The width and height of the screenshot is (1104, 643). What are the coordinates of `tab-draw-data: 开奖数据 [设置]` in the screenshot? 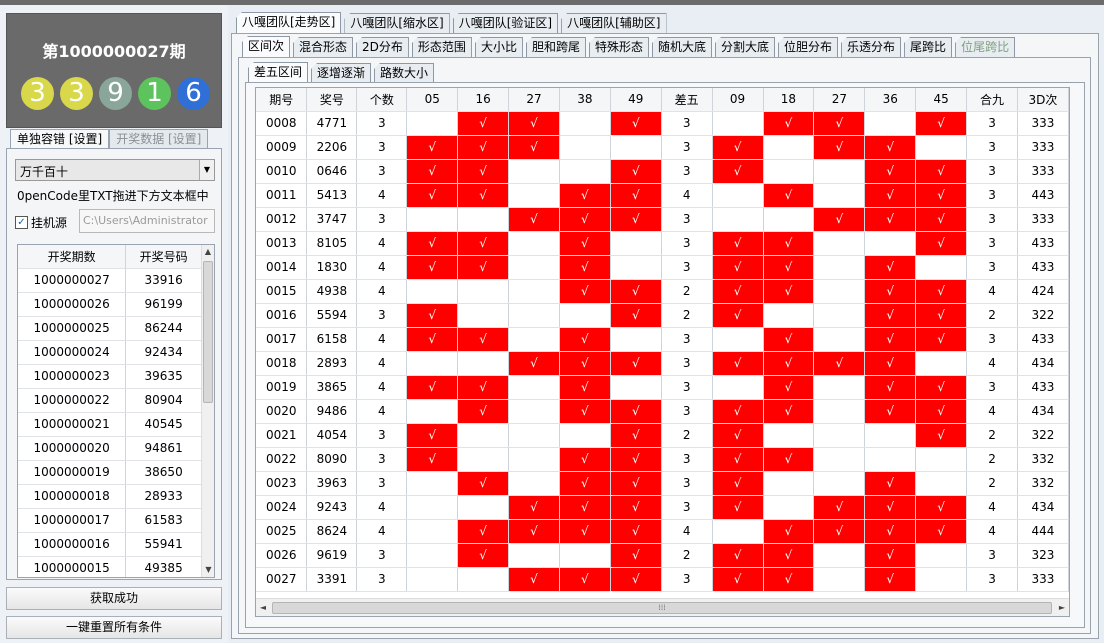 It's located at (159, 139).